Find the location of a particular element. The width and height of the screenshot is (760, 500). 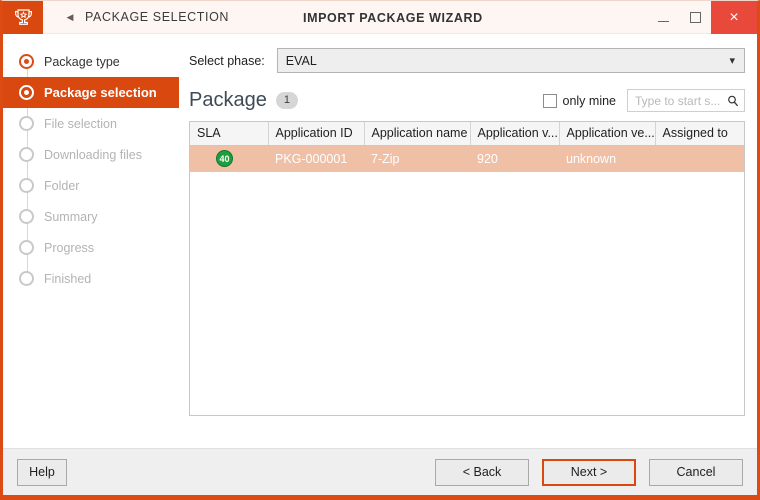

back-button: < Back is located at coordinates (482, 472).